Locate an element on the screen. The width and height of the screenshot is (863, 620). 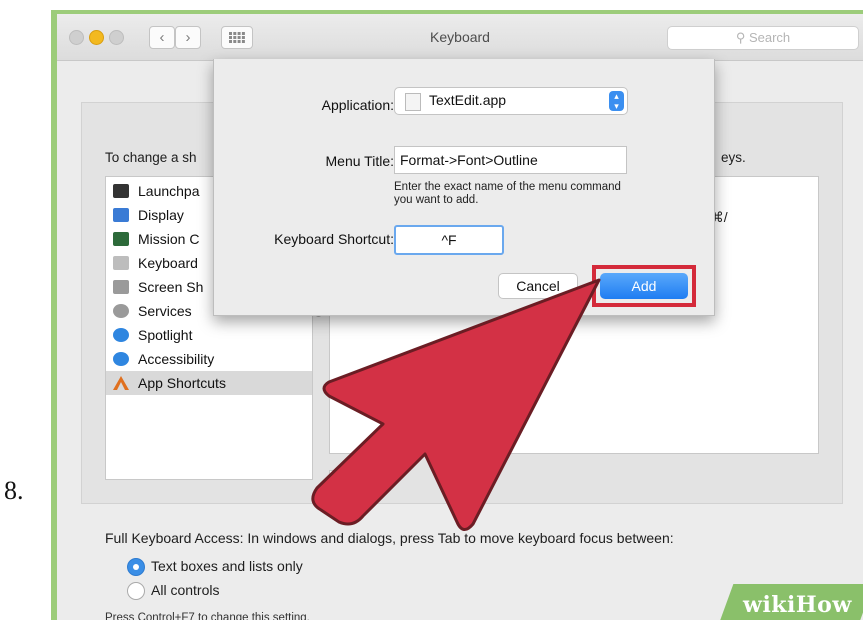
wikihow-logo: wikiHow is located at coordinates (797, 605).